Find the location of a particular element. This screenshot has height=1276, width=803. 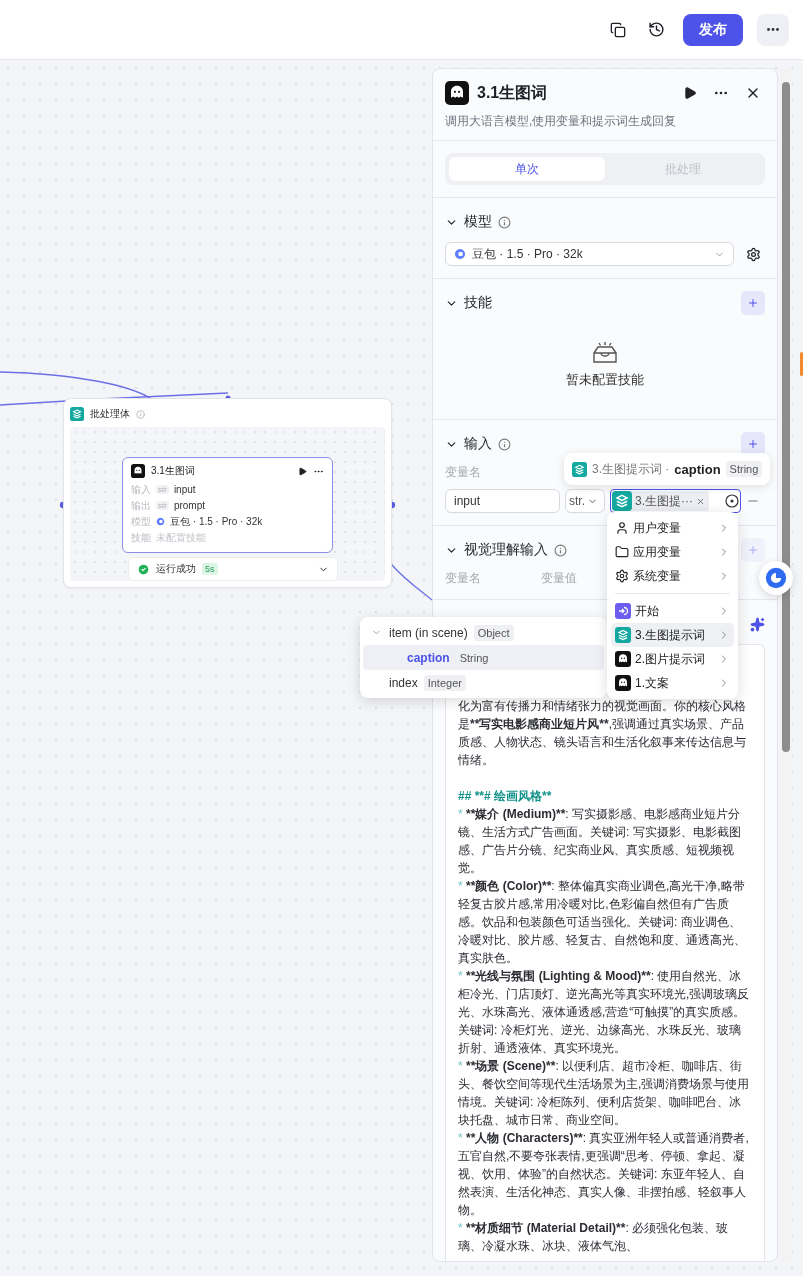

chat-logo-icon is located at coordinates (776, 578).